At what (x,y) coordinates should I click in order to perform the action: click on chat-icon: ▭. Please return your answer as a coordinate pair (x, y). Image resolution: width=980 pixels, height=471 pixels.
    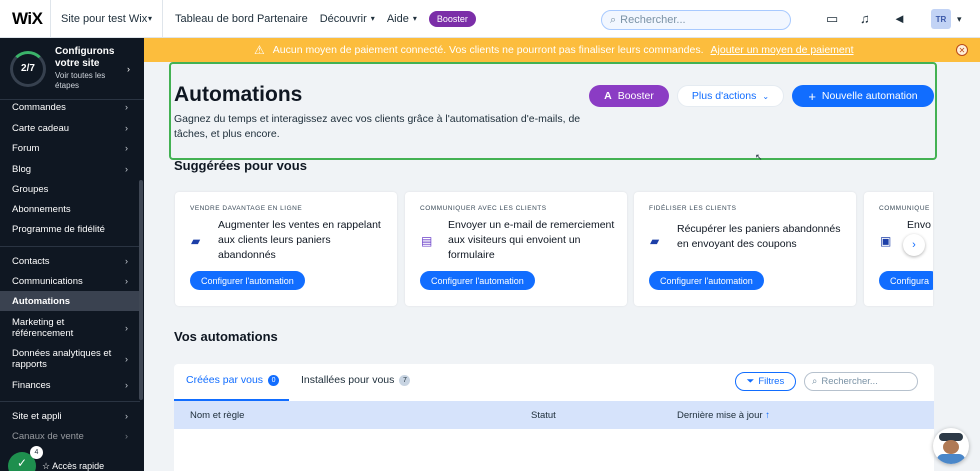
    Looking at the image, I should click on (832, 19).